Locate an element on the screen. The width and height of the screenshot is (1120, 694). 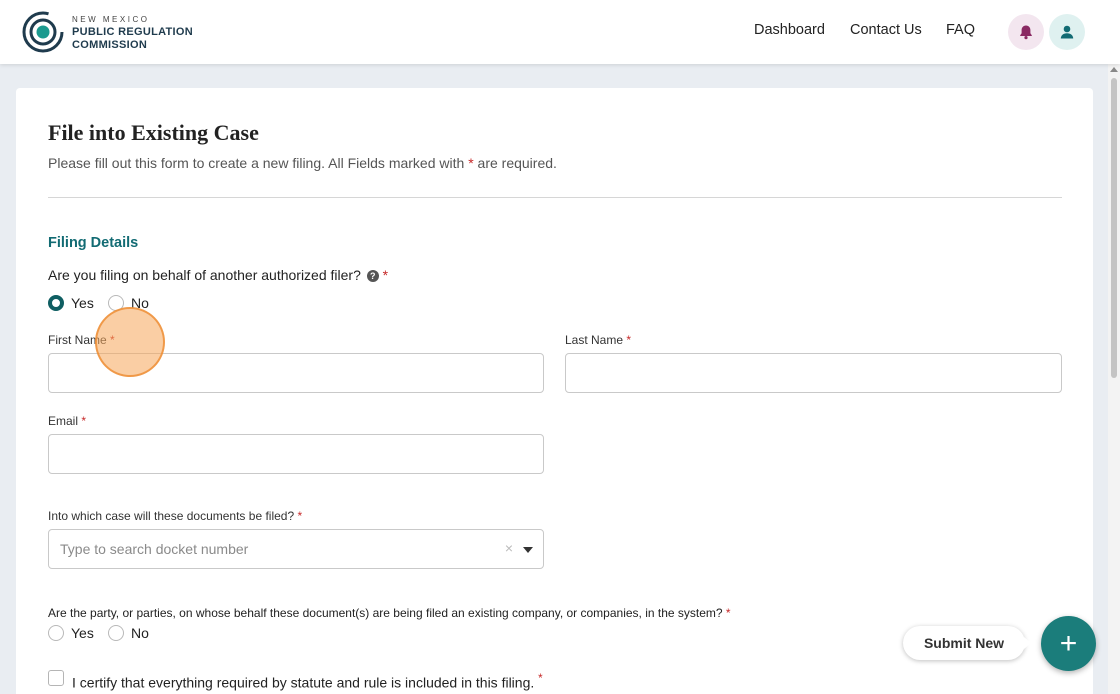
logo-line-2: PUBLIC REGULATION is located at coordinates (133, 31).